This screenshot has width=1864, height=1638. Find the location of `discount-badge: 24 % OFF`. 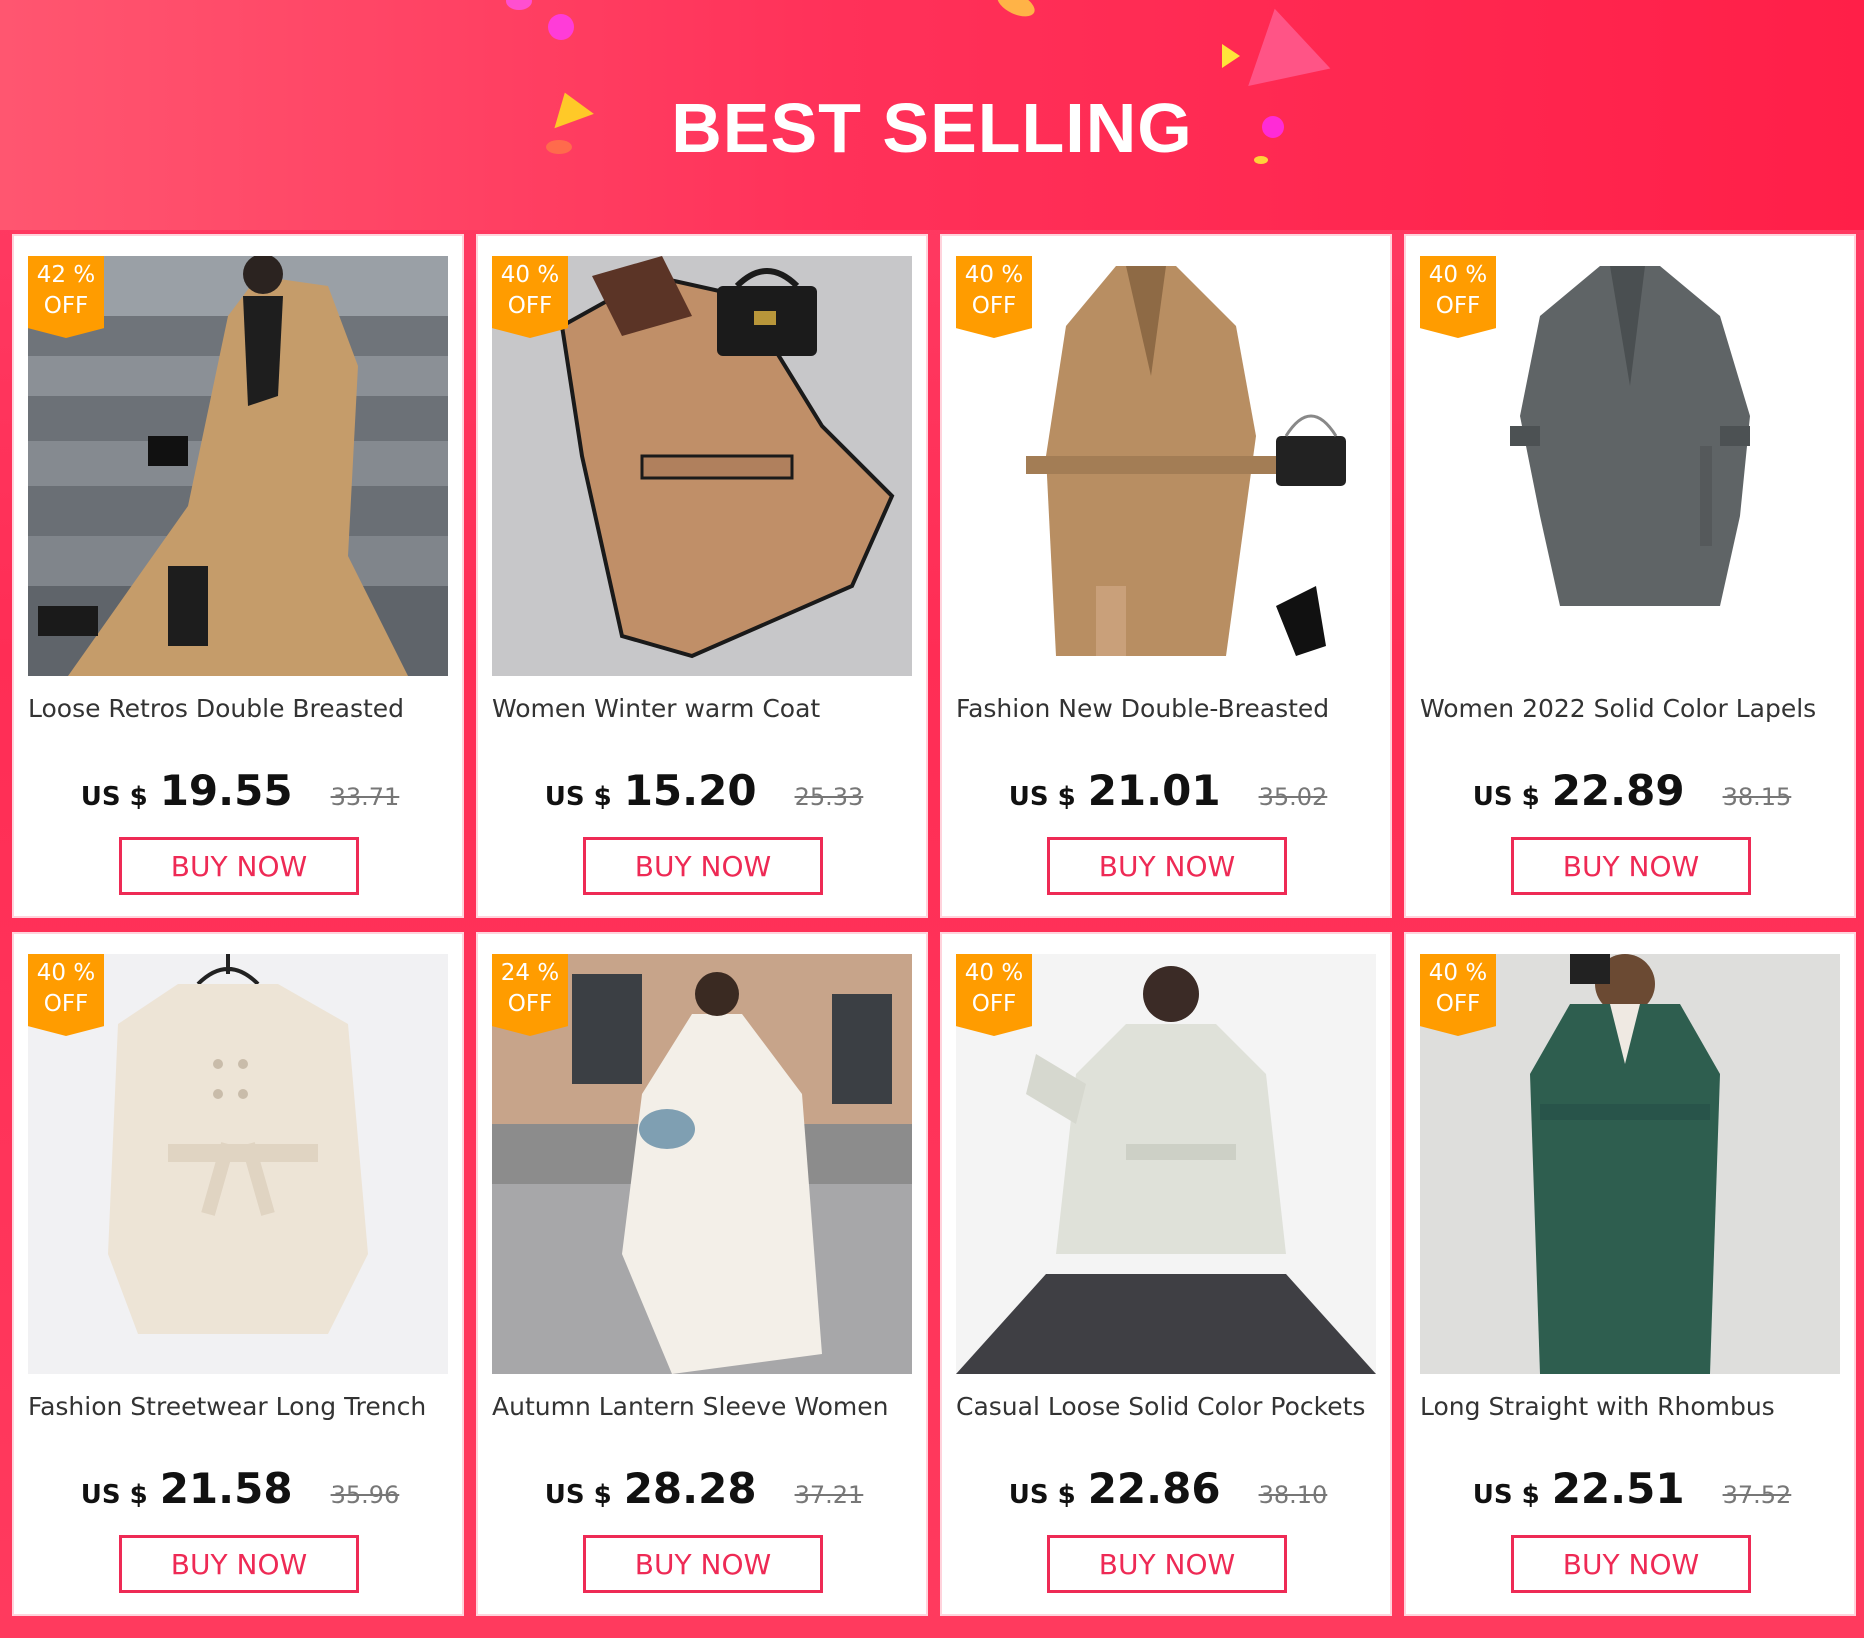

discount-badge: 24 % OFF is located at coordinates (530, 995).